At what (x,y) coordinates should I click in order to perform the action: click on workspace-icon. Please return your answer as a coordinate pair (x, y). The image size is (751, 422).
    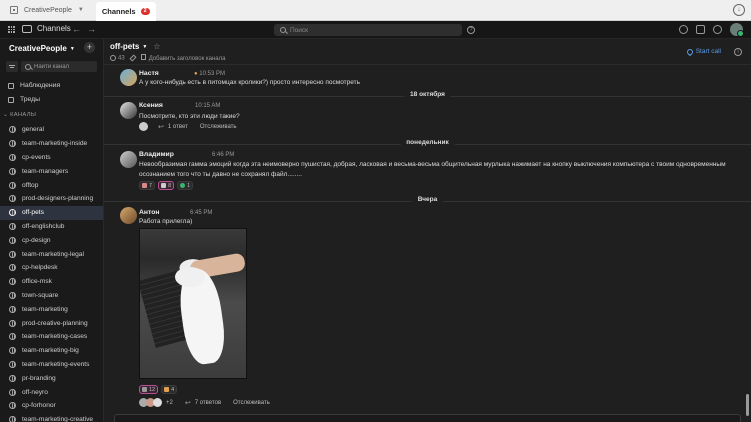
    Looking at the image, I should click on (14, 10).